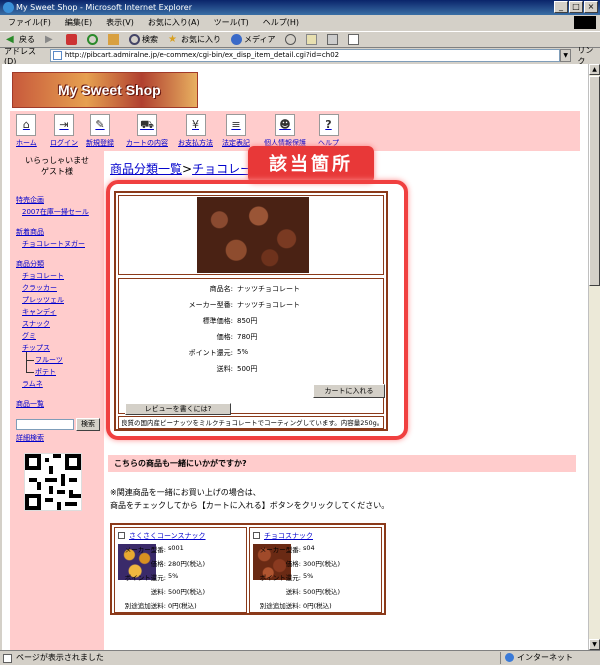 This screenshot has height=665, width=600. I want to click on maximize-button: □, so click(576, 7).